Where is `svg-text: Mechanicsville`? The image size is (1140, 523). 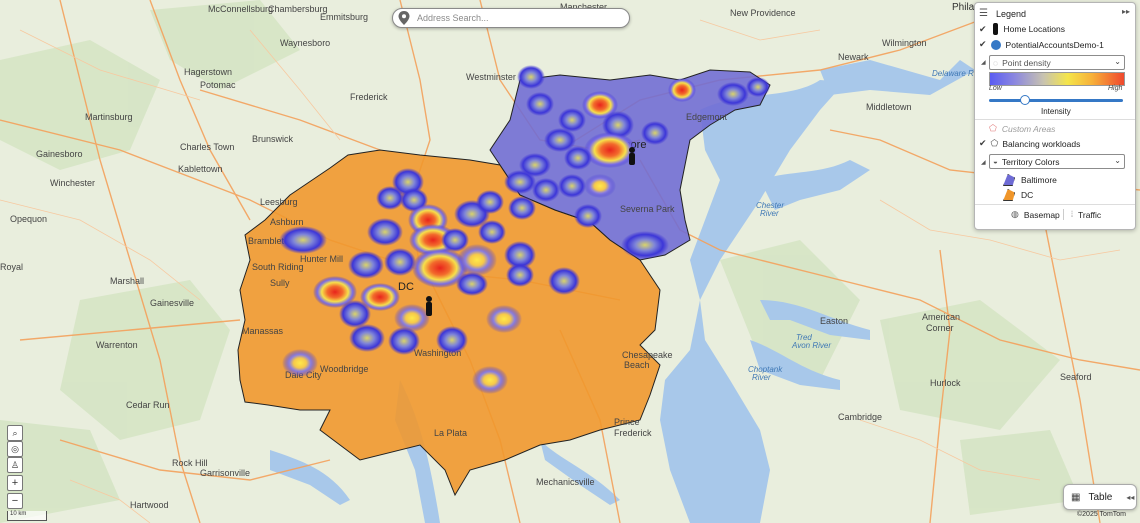 svg-text: Mechanicsville is located at coordinates (565, 482).